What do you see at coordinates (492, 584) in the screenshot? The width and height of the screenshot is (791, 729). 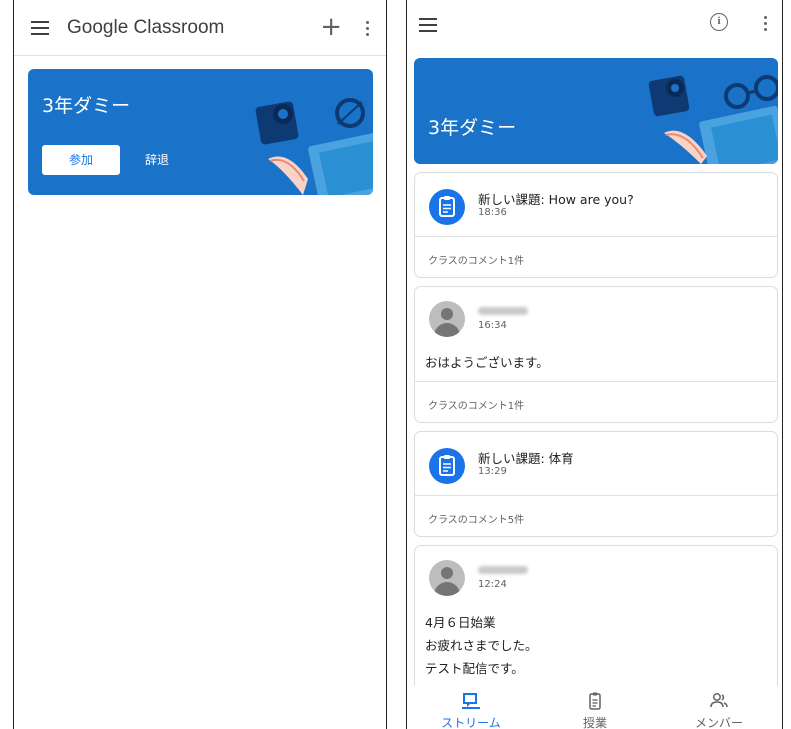 I see `post-time: 12:24` at bounding box center [492, 584].